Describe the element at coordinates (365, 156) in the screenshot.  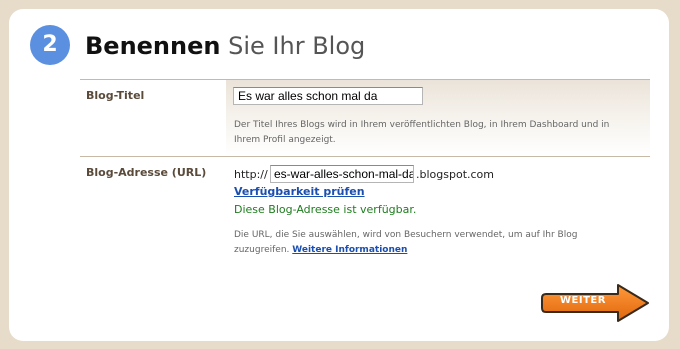
I see `divider-middle` at that location.